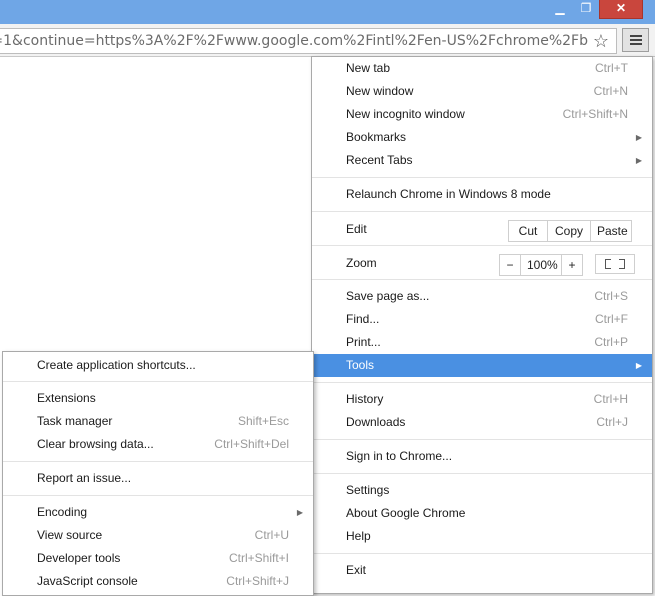  Describe the element at coordinates (158, 535) in the screenshot. I see `submenu-item-view-source: View source Ctrl+U` at that location.